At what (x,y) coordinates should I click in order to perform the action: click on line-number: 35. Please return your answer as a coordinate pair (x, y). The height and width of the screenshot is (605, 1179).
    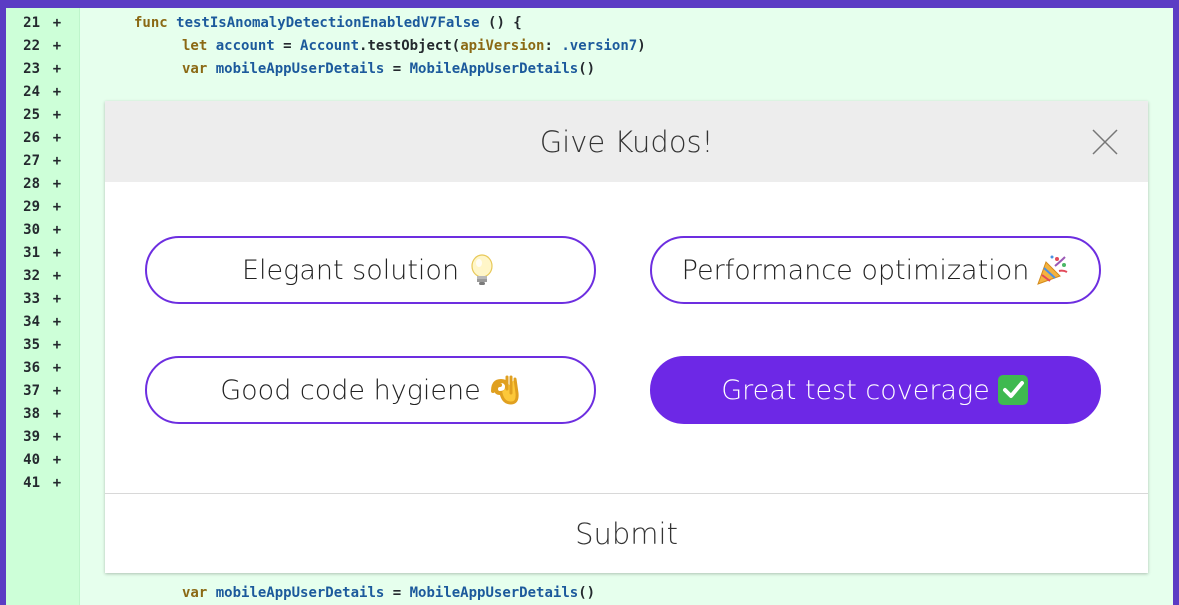
    Looking at the image, I should click on (31, 345).